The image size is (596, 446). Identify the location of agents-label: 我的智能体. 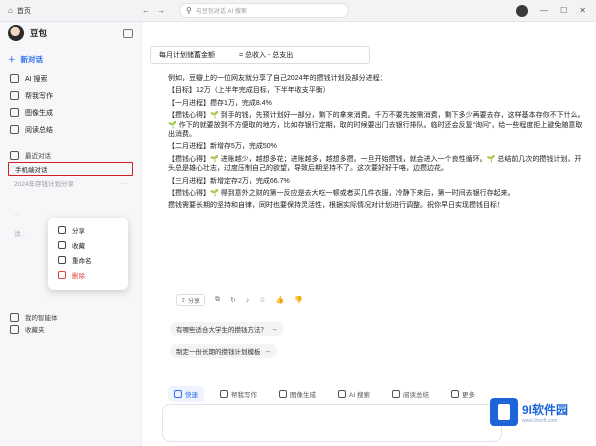
(41, 318).